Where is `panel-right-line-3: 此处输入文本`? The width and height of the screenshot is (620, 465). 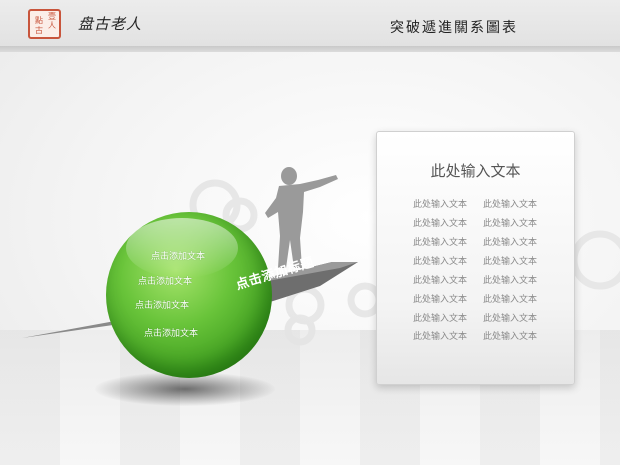
panel-right-line-3: 此处输入文本 is located at coordinates (510, 241).